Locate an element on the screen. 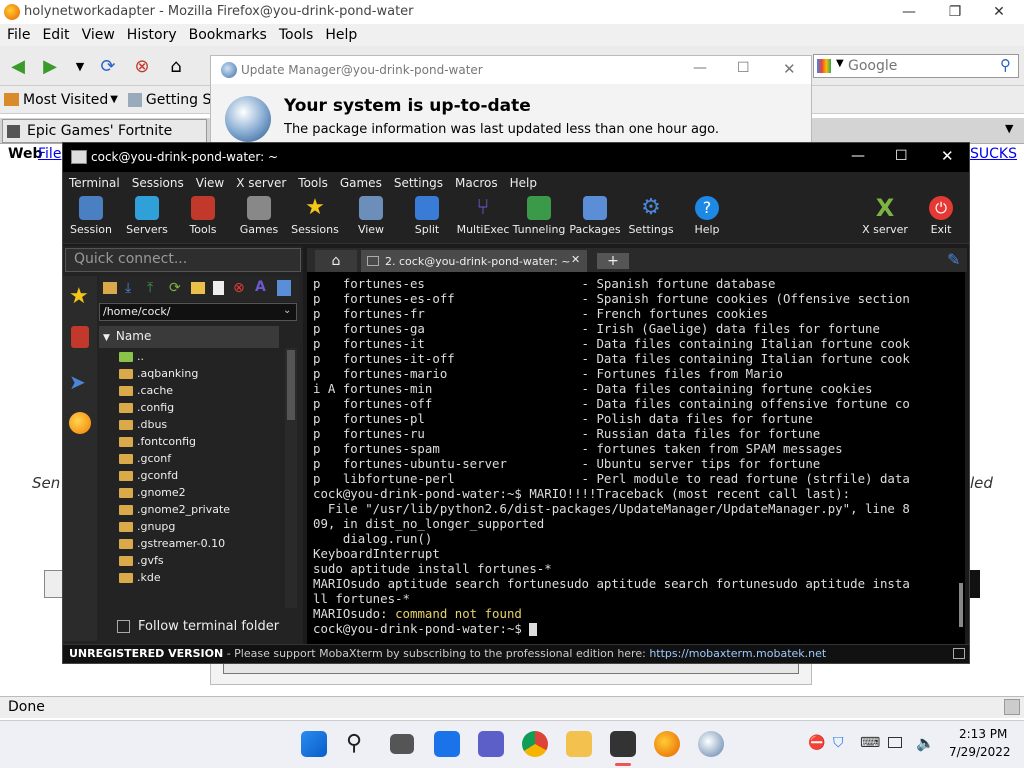 The width and height of the screenshot is (1024, 768). file-list-item: .gconf is located at coordinates (190, 458).